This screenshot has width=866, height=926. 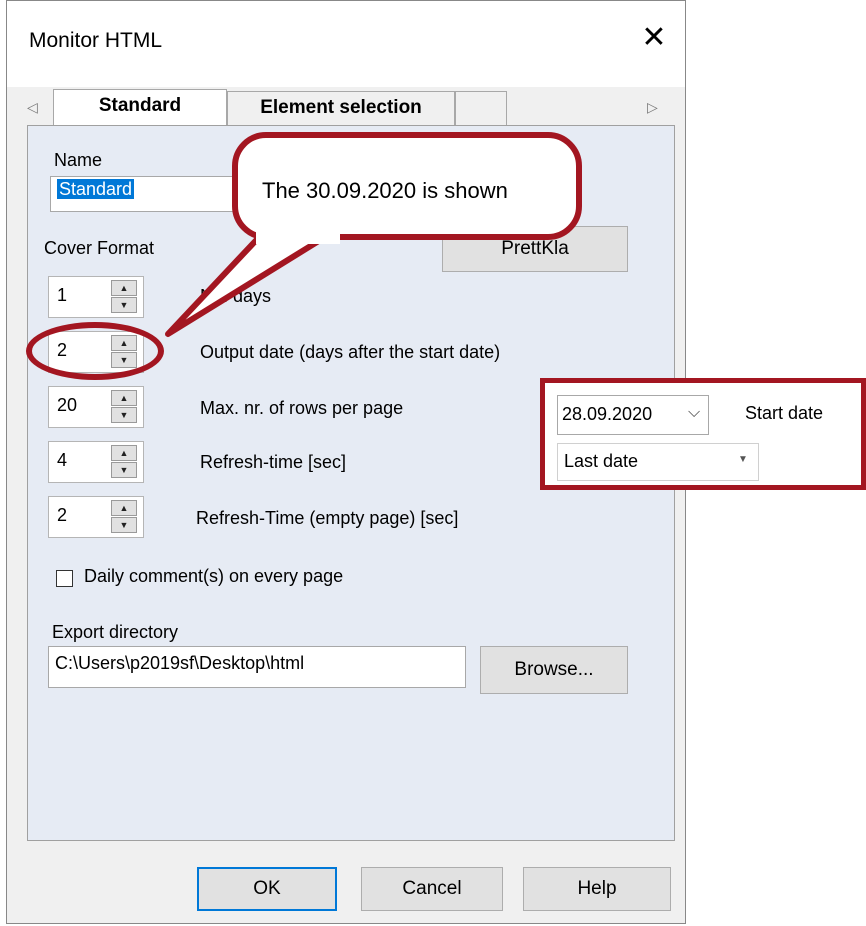 What do you see at coordinates (385, 190) in the screenshot?
I see `callout-text: The 30.09.2020 is shown` at bounding box center [385, 190].